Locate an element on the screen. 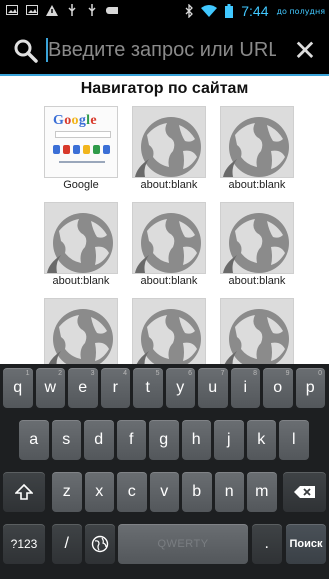 This screenshot has height=579, width=329. key-label: o is located at coordinates (278, 387).